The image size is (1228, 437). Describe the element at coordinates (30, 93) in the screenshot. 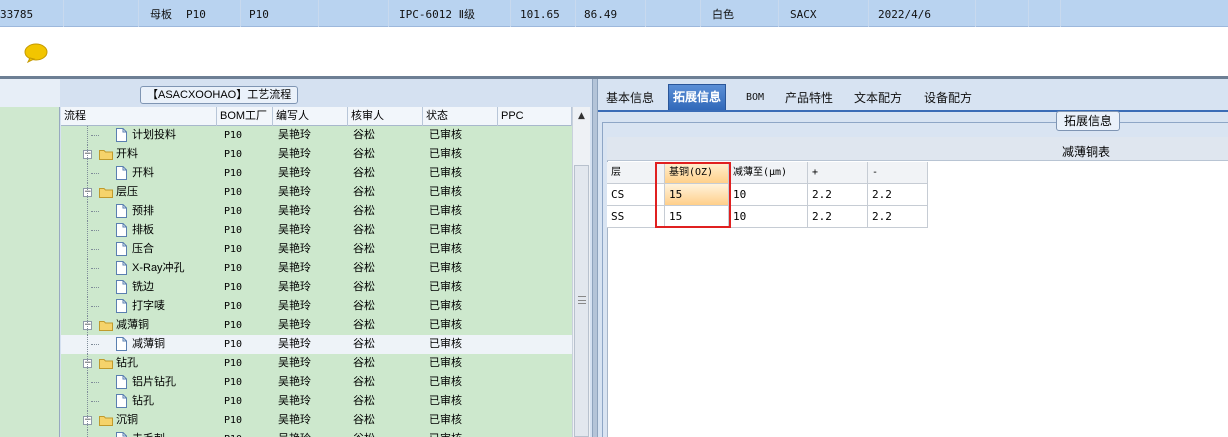

I see `left-mini-header` at that location.